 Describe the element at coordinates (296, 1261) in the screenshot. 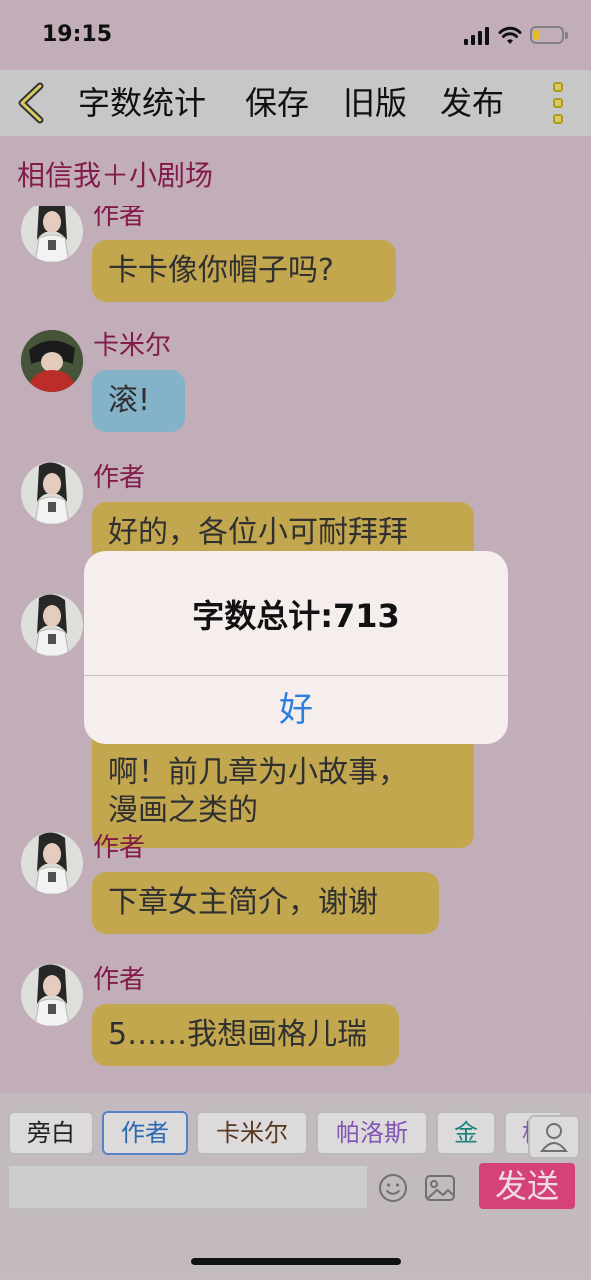

I see `home-indicator` at that location.